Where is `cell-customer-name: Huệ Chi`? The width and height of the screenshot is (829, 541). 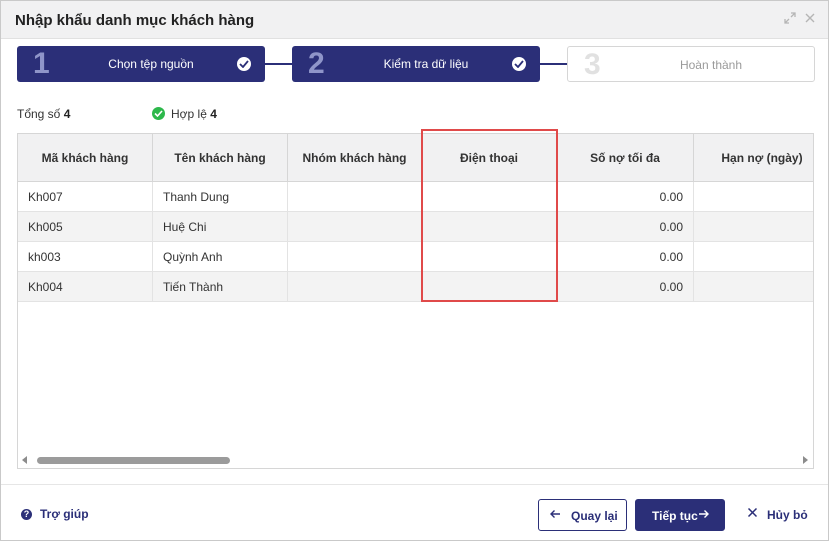
cell-customer-name: Huệ Chi is located at coordinates (220, 227).